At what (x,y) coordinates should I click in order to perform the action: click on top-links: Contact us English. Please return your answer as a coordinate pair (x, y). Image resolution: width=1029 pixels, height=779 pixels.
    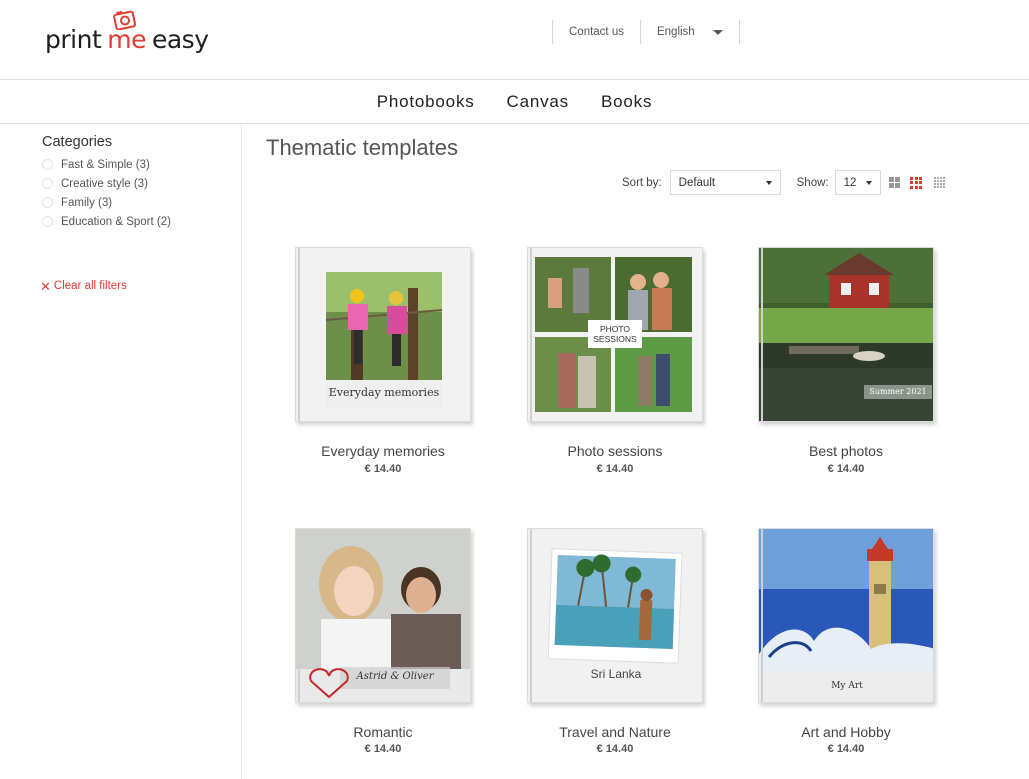
    Looking at the image, I should click on (646, 32).